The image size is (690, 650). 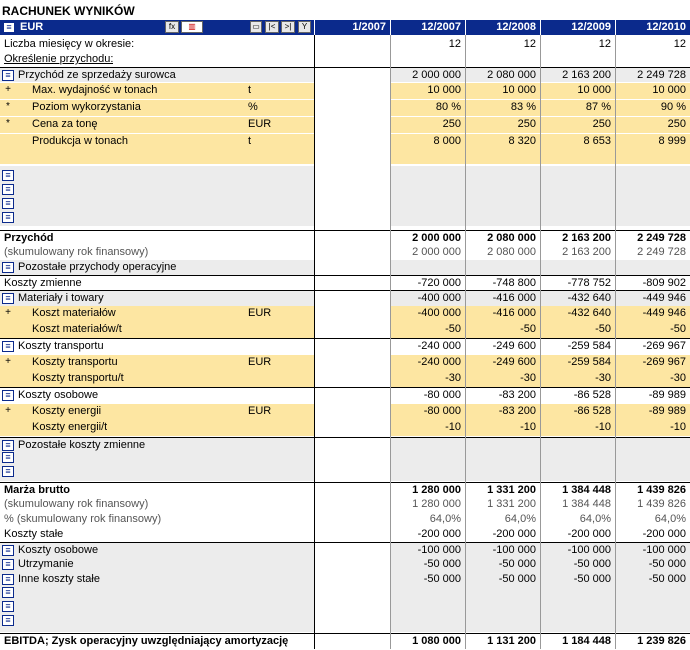 I want to click on value-cell: 1 280 000, so click(x=427, y=504).